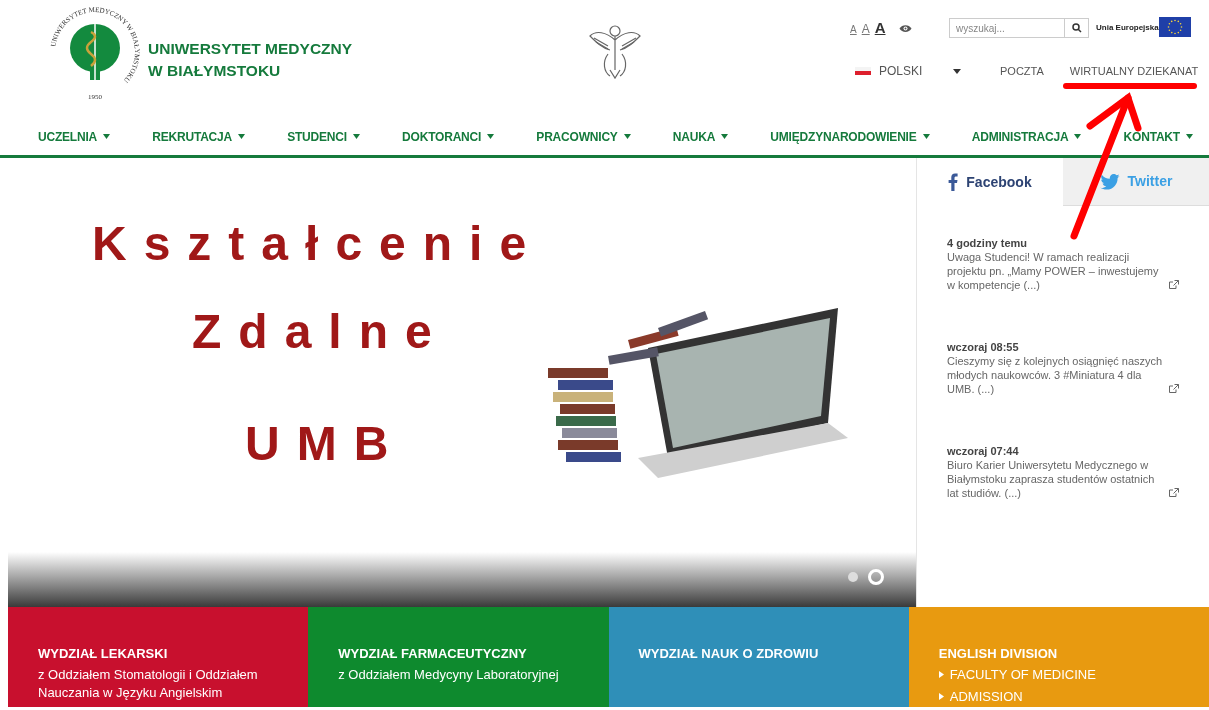 This screenshot has height=710, width=1209. I want to click on search-icon, so click(1076, 28).